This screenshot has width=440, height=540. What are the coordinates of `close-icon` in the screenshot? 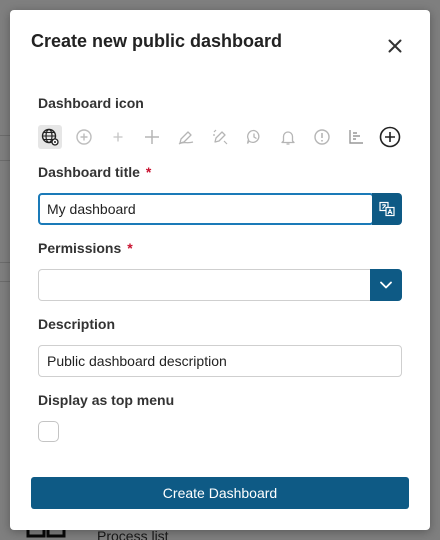 It's located at (395, 46).